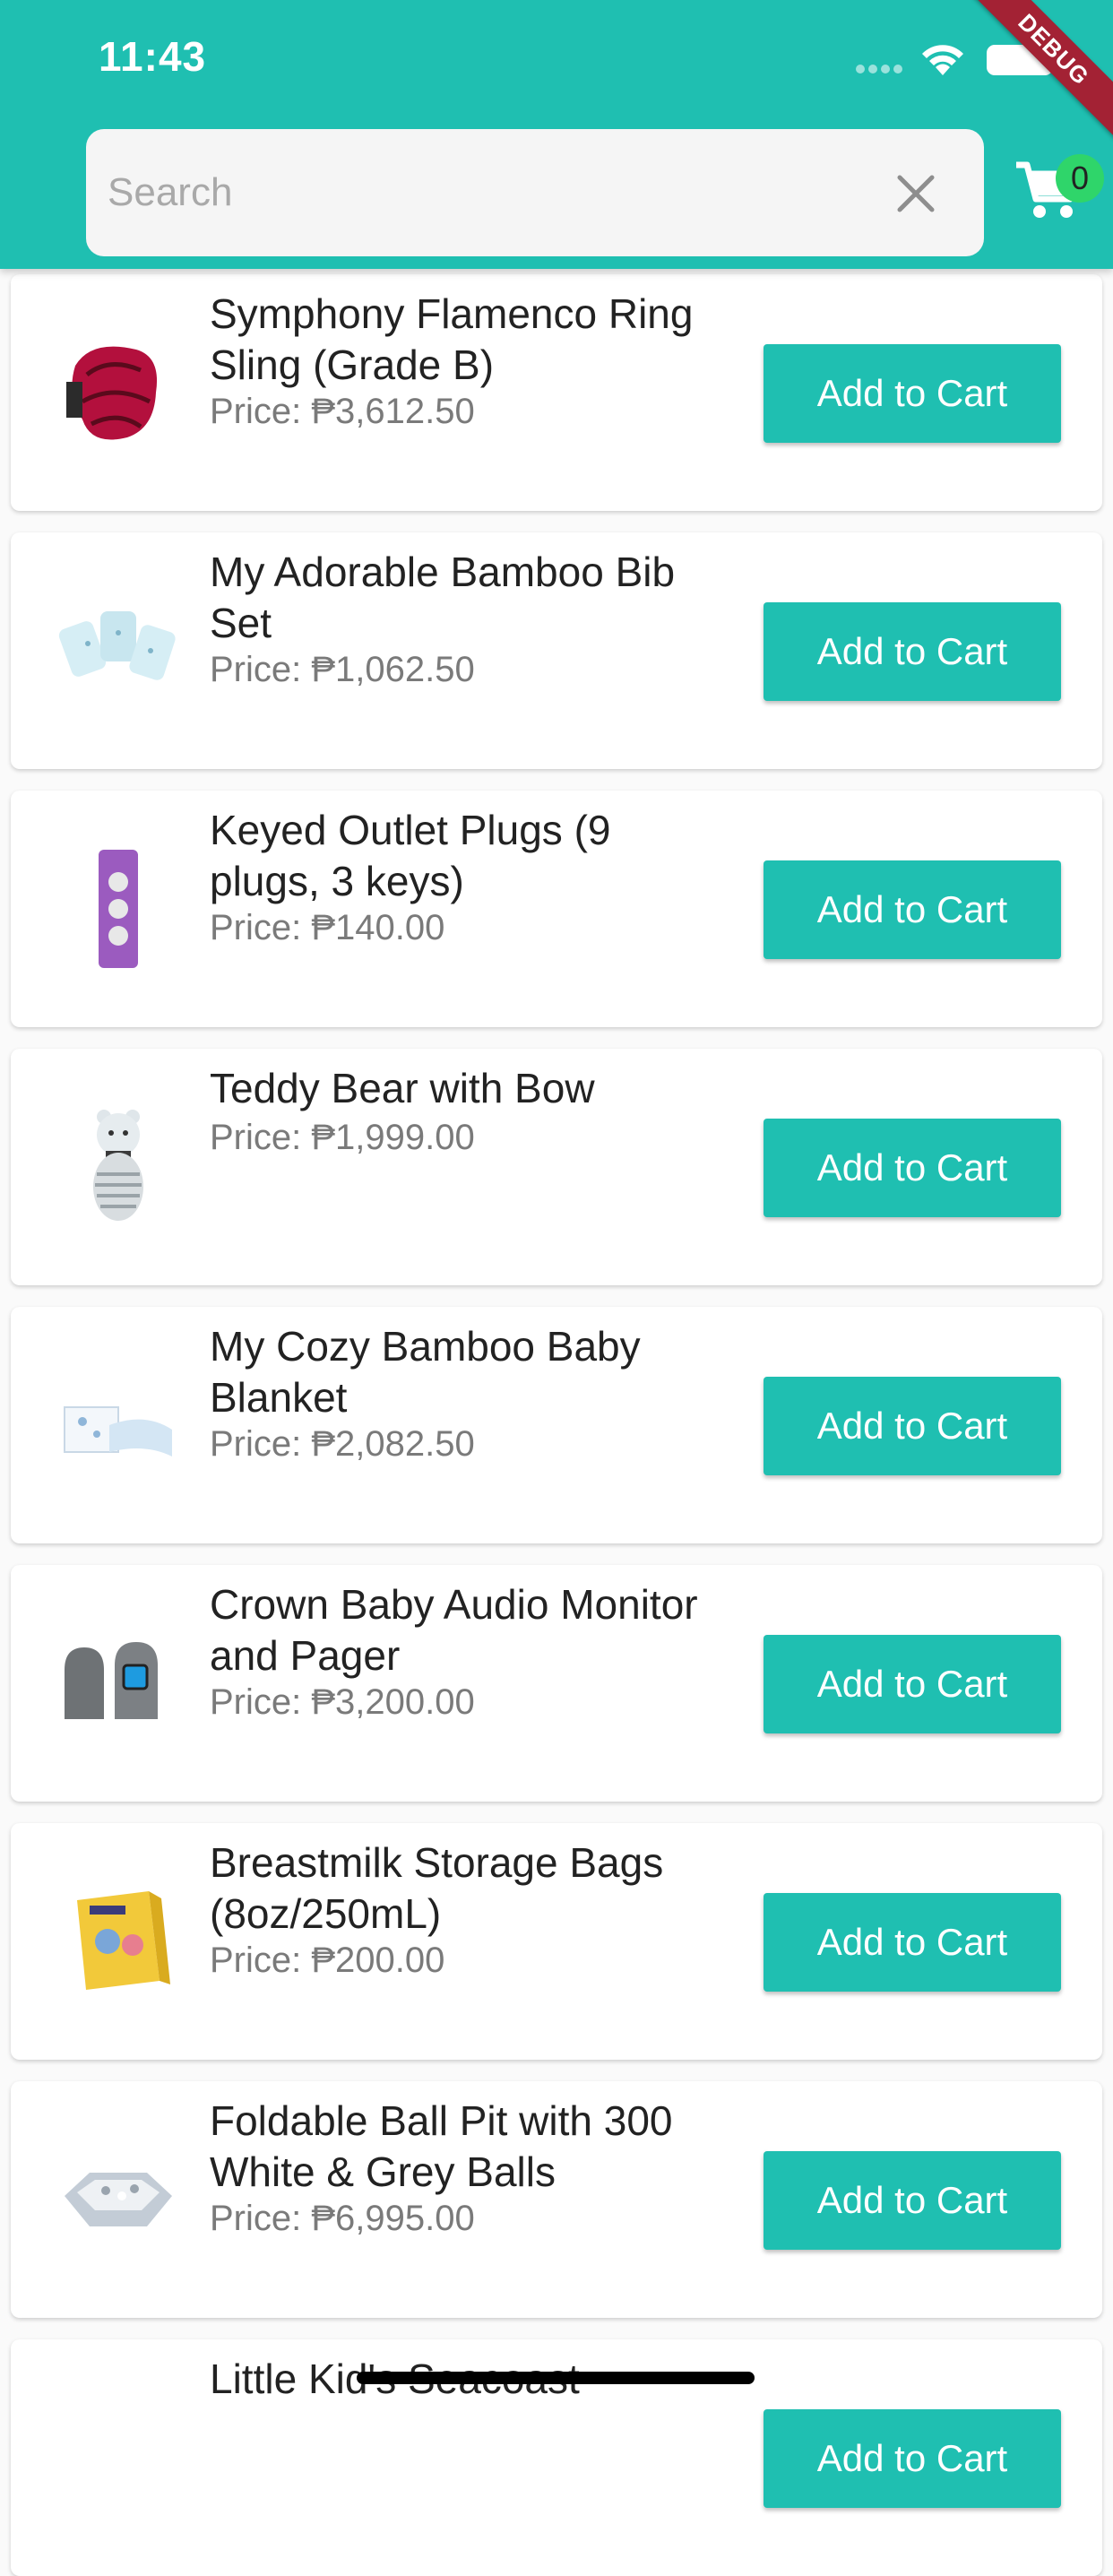 The image size is (1113, 2576). What do you see at coordinates (556, 2378) in the screenshot?
I see `home-indicator` at bounding box center [556, 2378].